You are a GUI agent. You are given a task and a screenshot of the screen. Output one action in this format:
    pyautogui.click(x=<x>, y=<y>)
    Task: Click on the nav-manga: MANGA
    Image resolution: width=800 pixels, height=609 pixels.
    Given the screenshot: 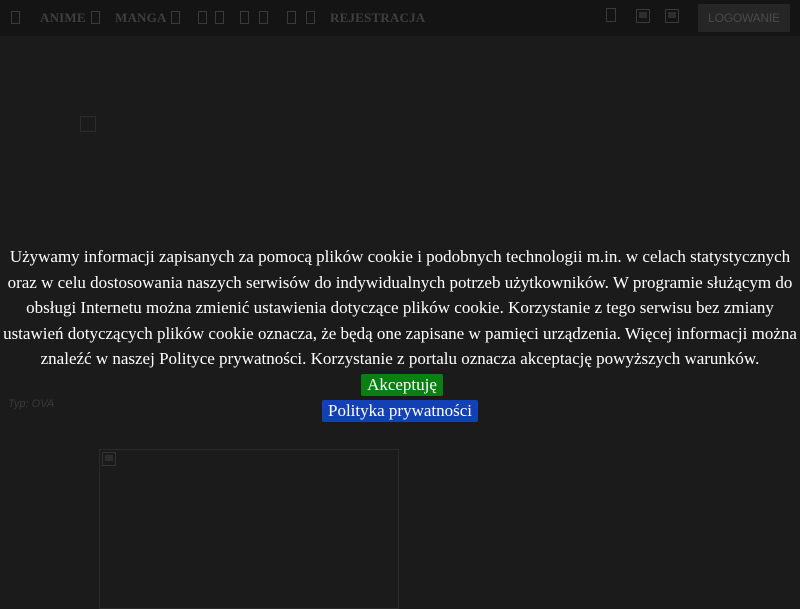 What is the action you would take?
    pyautogui.click(x=141, y=18)
    